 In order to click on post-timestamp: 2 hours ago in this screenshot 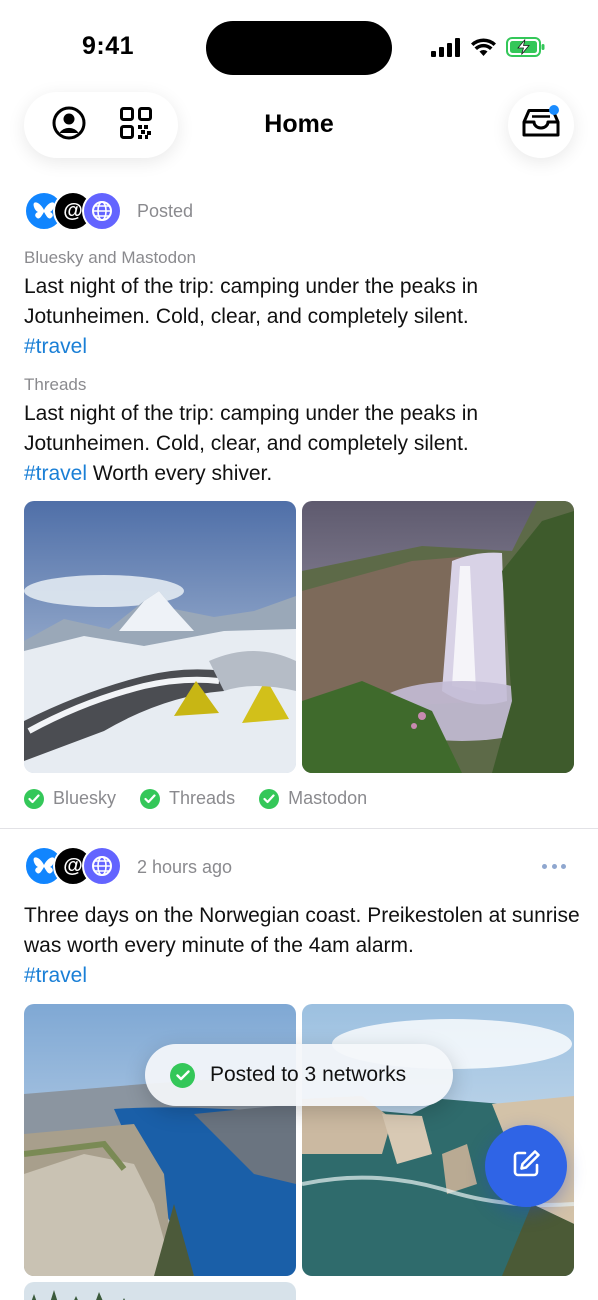, I will do `click(185, 867)`.